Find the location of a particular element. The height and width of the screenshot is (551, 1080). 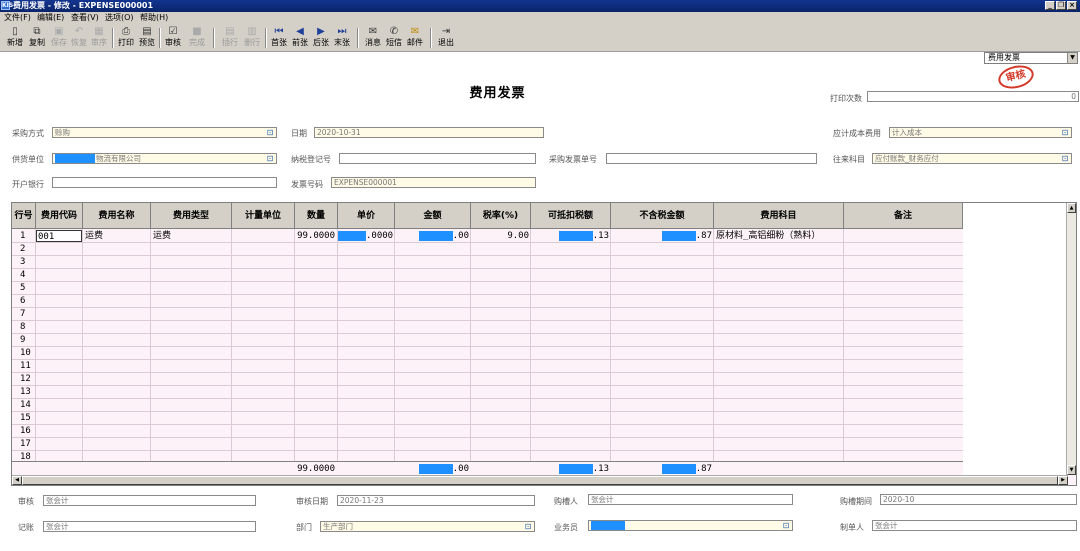

cost-account-field: 计入成本 ⊡ is located at coordinates (980, 132).